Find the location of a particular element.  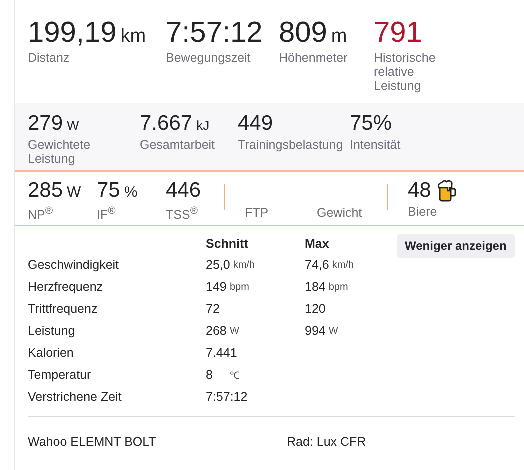

stat-label: Intensität is located at coordinates (376, 145).